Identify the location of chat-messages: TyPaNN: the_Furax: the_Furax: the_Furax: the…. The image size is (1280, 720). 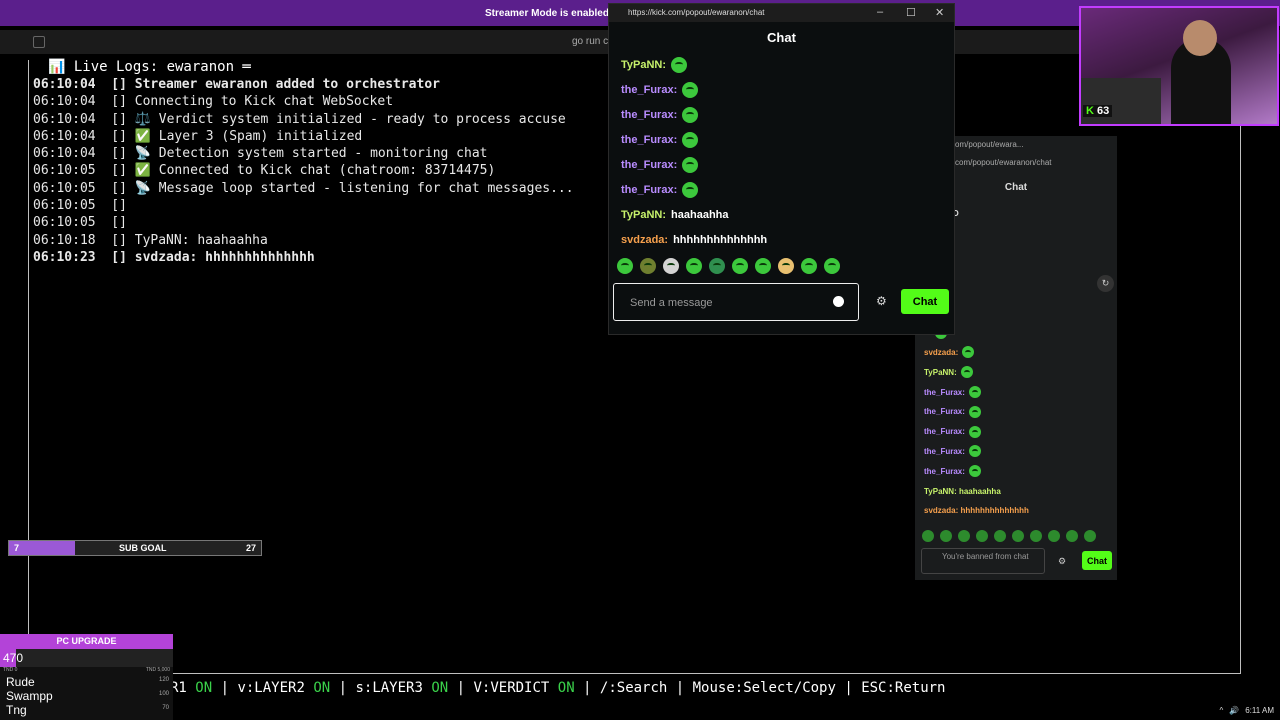
(781, 152).